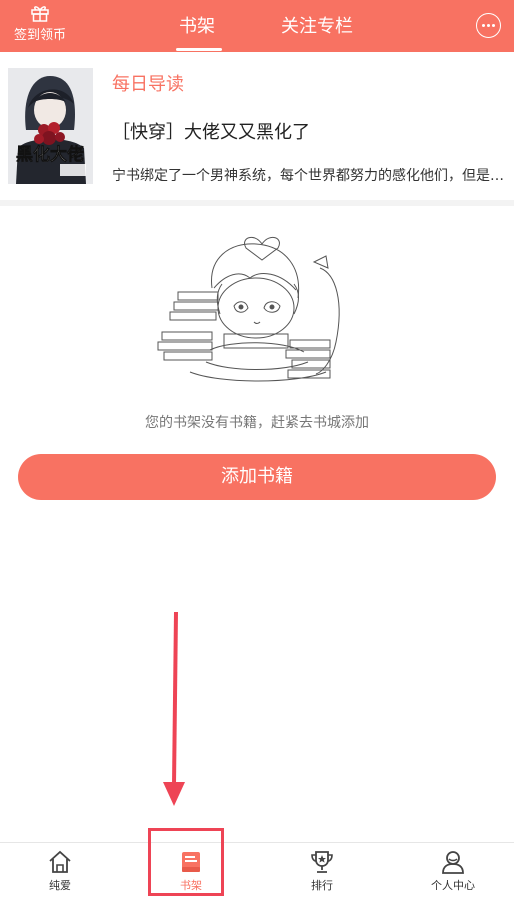 The image size is (514, 898). What do you see at coordinates (50, 154) in the screenshot?
I see `cover-title-text: 黑化大佬` at bounding box center [50, 154].